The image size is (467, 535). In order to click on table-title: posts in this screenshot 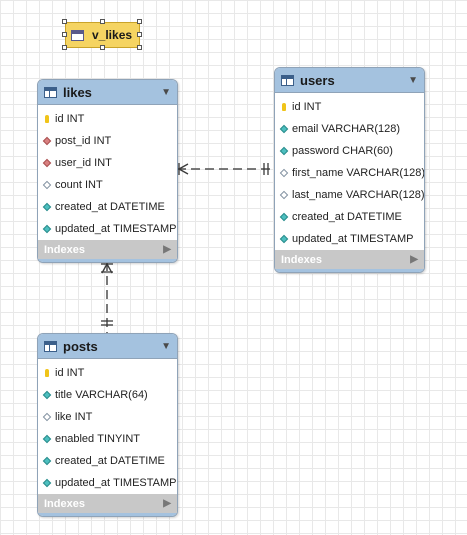, I will do `click(80, 346)`.